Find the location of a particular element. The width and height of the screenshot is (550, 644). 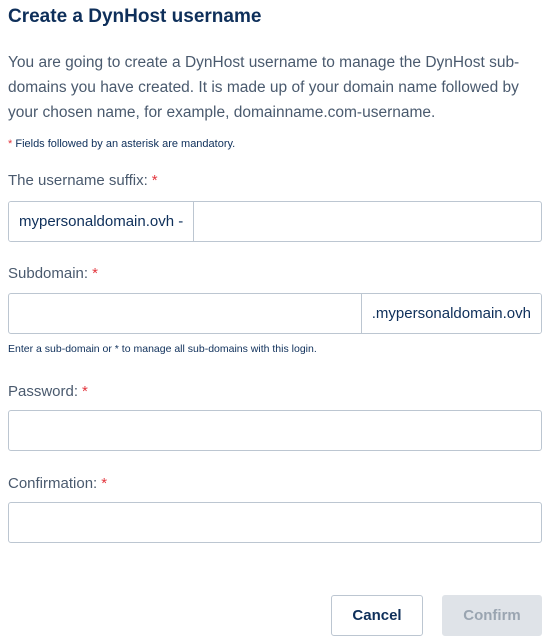

subdomain-label: Subdomain: * is located at coordinates (53, 273).